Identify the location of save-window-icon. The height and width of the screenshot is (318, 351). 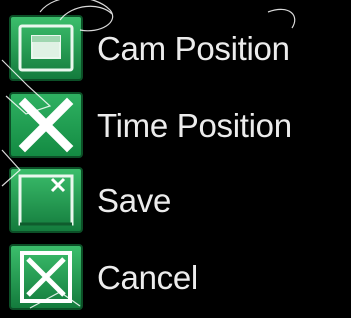
(46, 200).